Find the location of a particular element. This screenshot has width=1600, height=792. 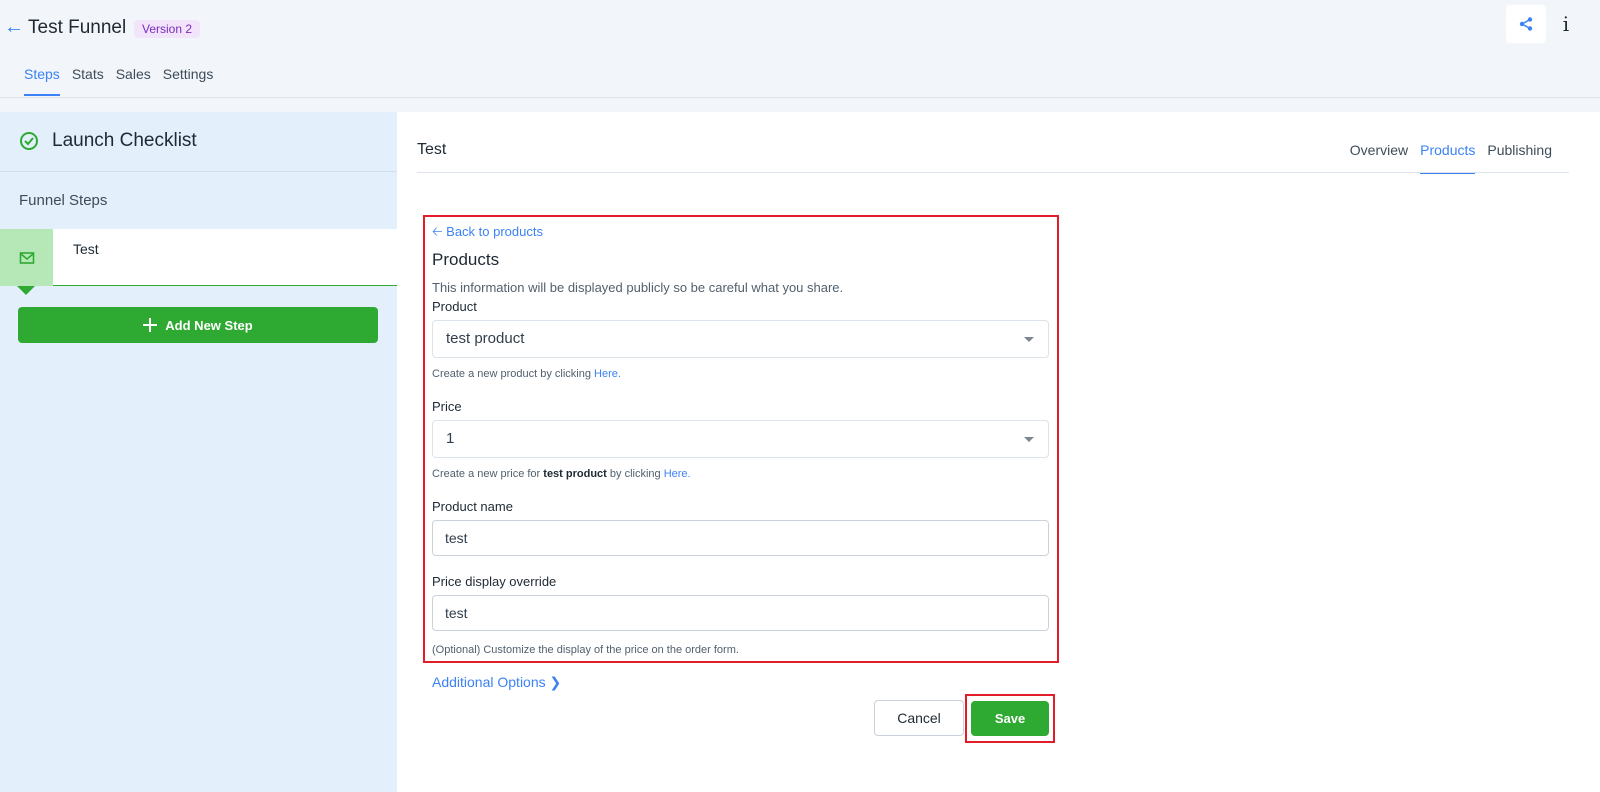

product-help-text: Create a new product by clicking Here. is located at coordinates (526, 374).